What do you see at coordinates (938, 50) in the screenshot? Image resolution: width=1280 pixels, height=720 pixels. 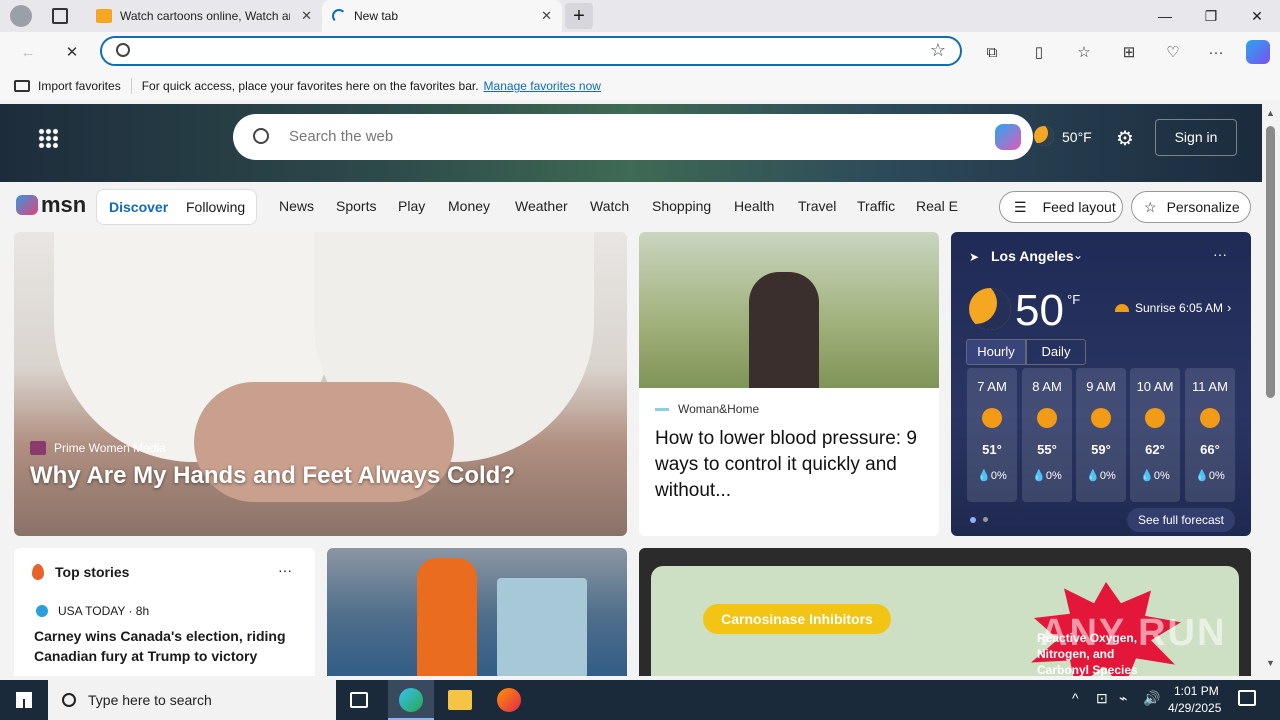 I see `favorite-star-icon: ☆` at bounding box center [938, 50].